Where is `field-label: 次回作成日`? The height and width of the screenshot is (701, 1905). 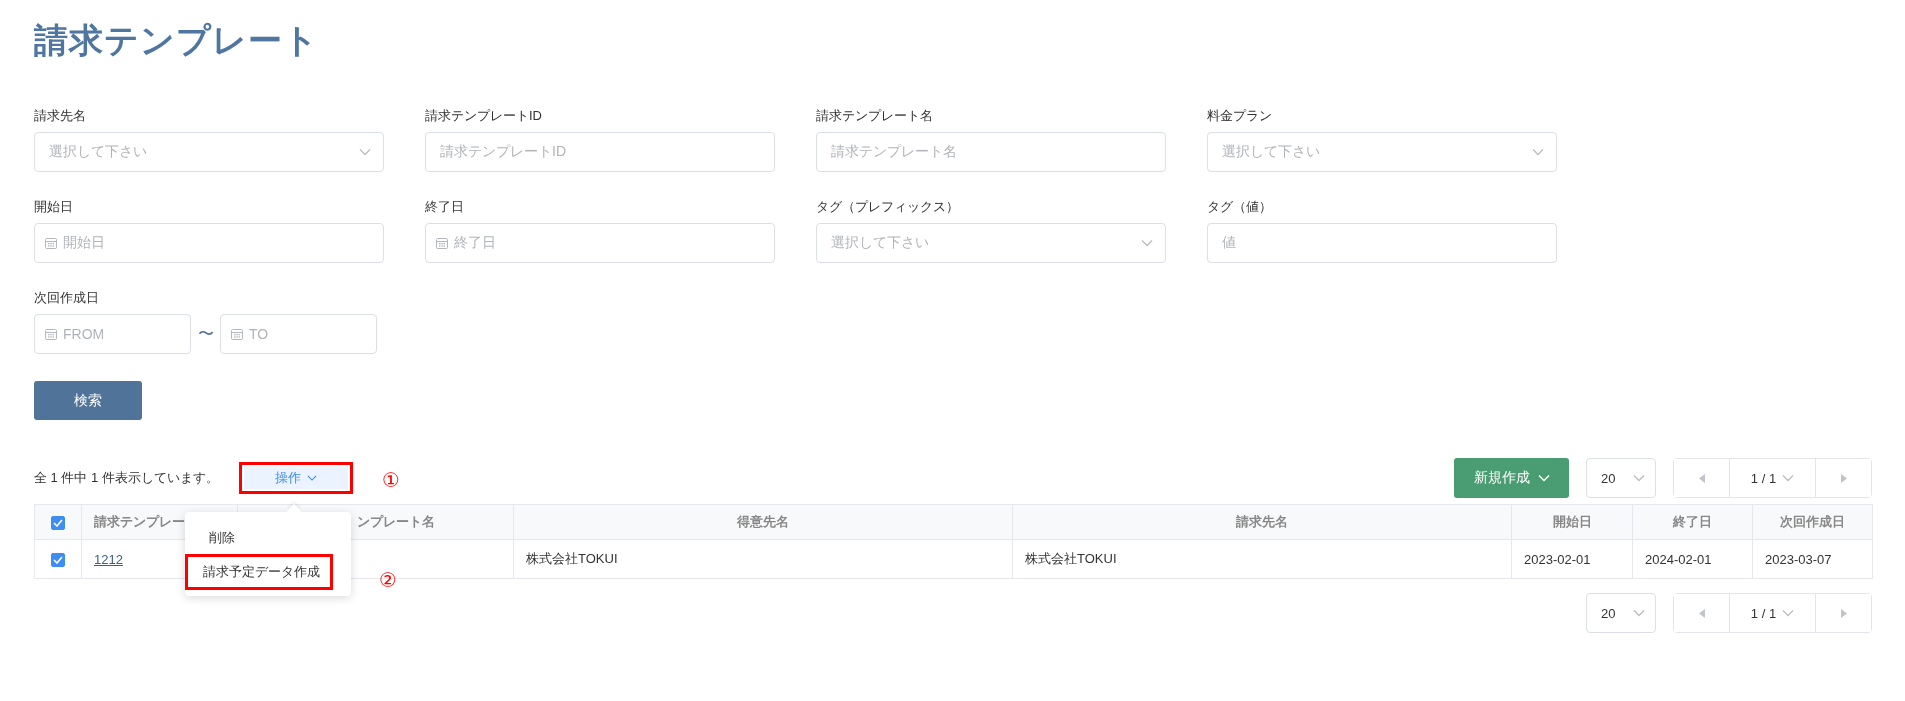
field-label: 次回作成日 is located at coordinates (66, 298).